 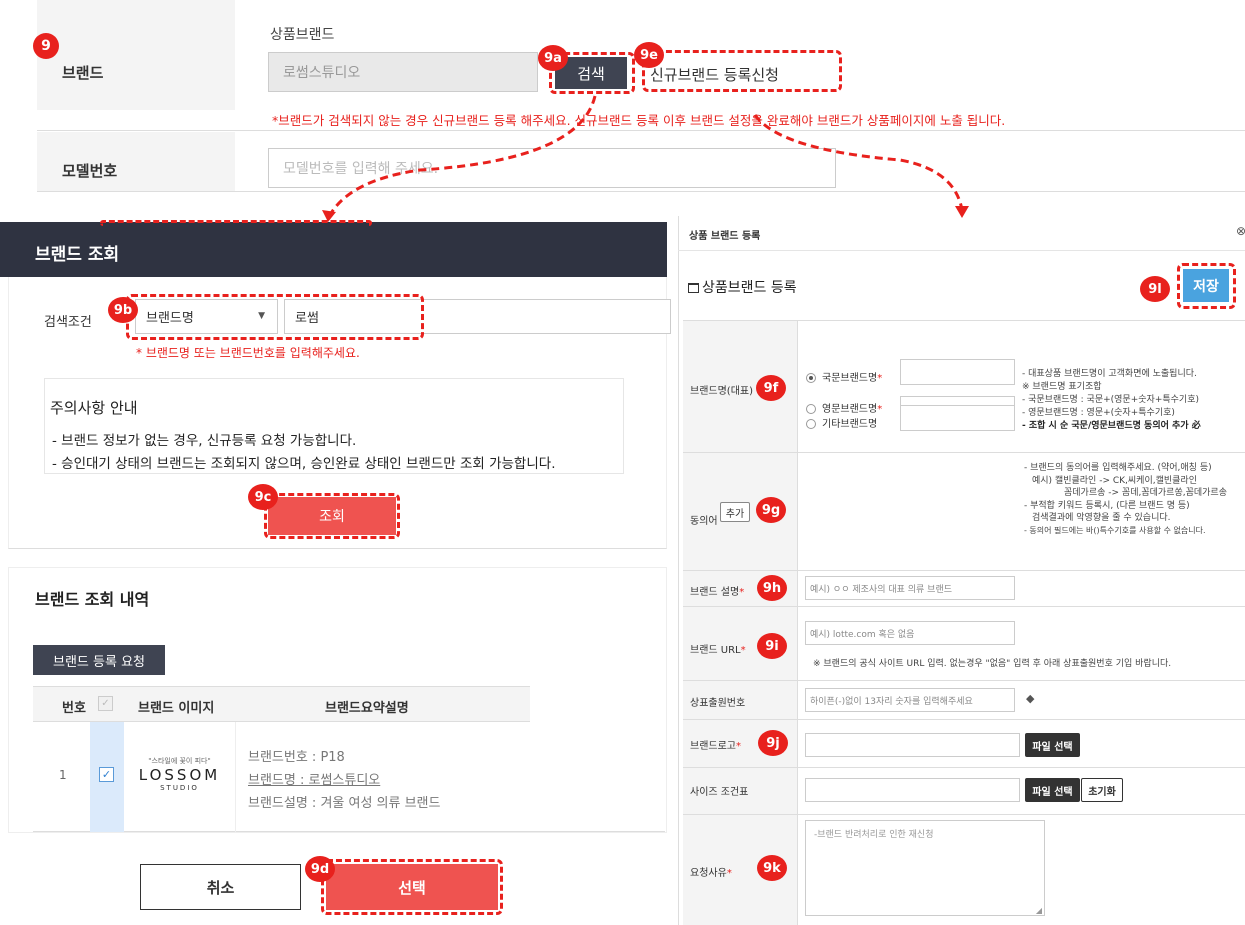 What do you see at coordinates (771, 388) in the screenshot?
I see `brand-name-badge: 9f` at bounding box center [771, 388].